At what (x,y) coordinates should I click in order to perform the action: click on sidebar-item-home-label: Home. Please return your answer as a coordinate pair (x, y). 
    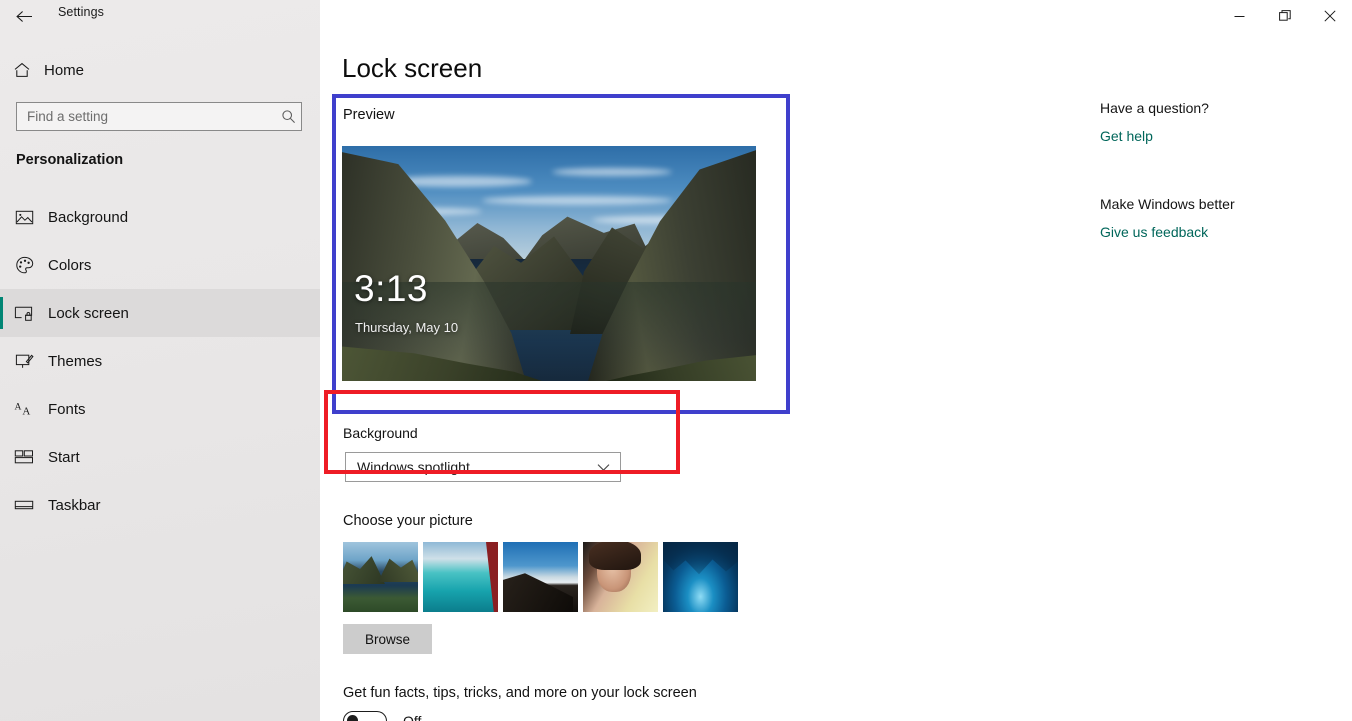
    Looking at the image, I should click on (64, 70).